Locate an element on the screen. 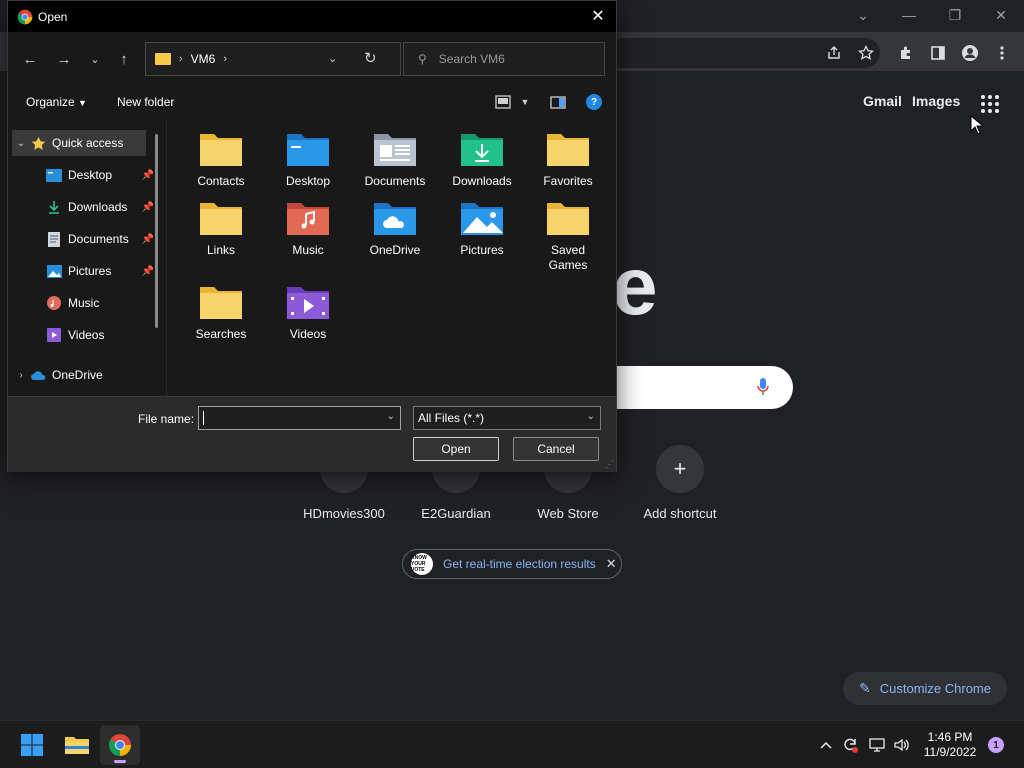  voice-search-icon is located at coordinates (763, 387).